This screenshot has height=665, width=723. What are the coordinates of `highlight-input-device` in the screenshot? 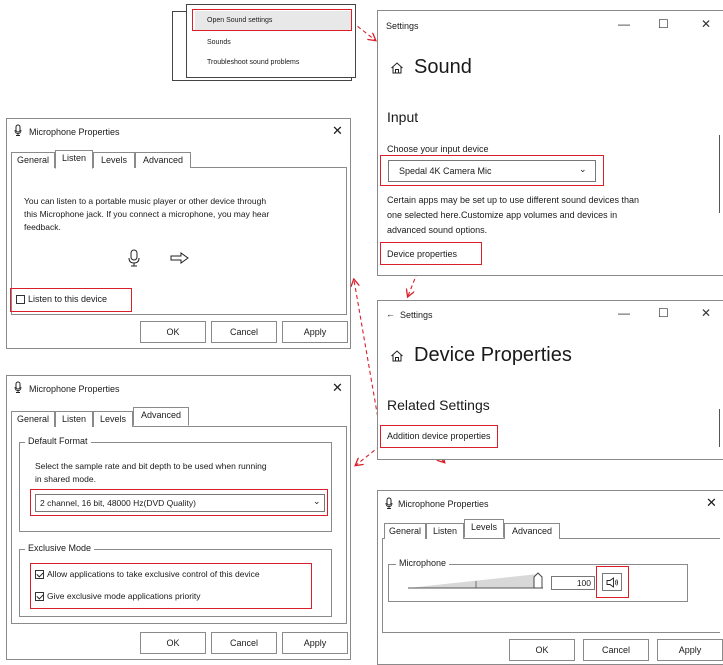 It's located at (492, 170).